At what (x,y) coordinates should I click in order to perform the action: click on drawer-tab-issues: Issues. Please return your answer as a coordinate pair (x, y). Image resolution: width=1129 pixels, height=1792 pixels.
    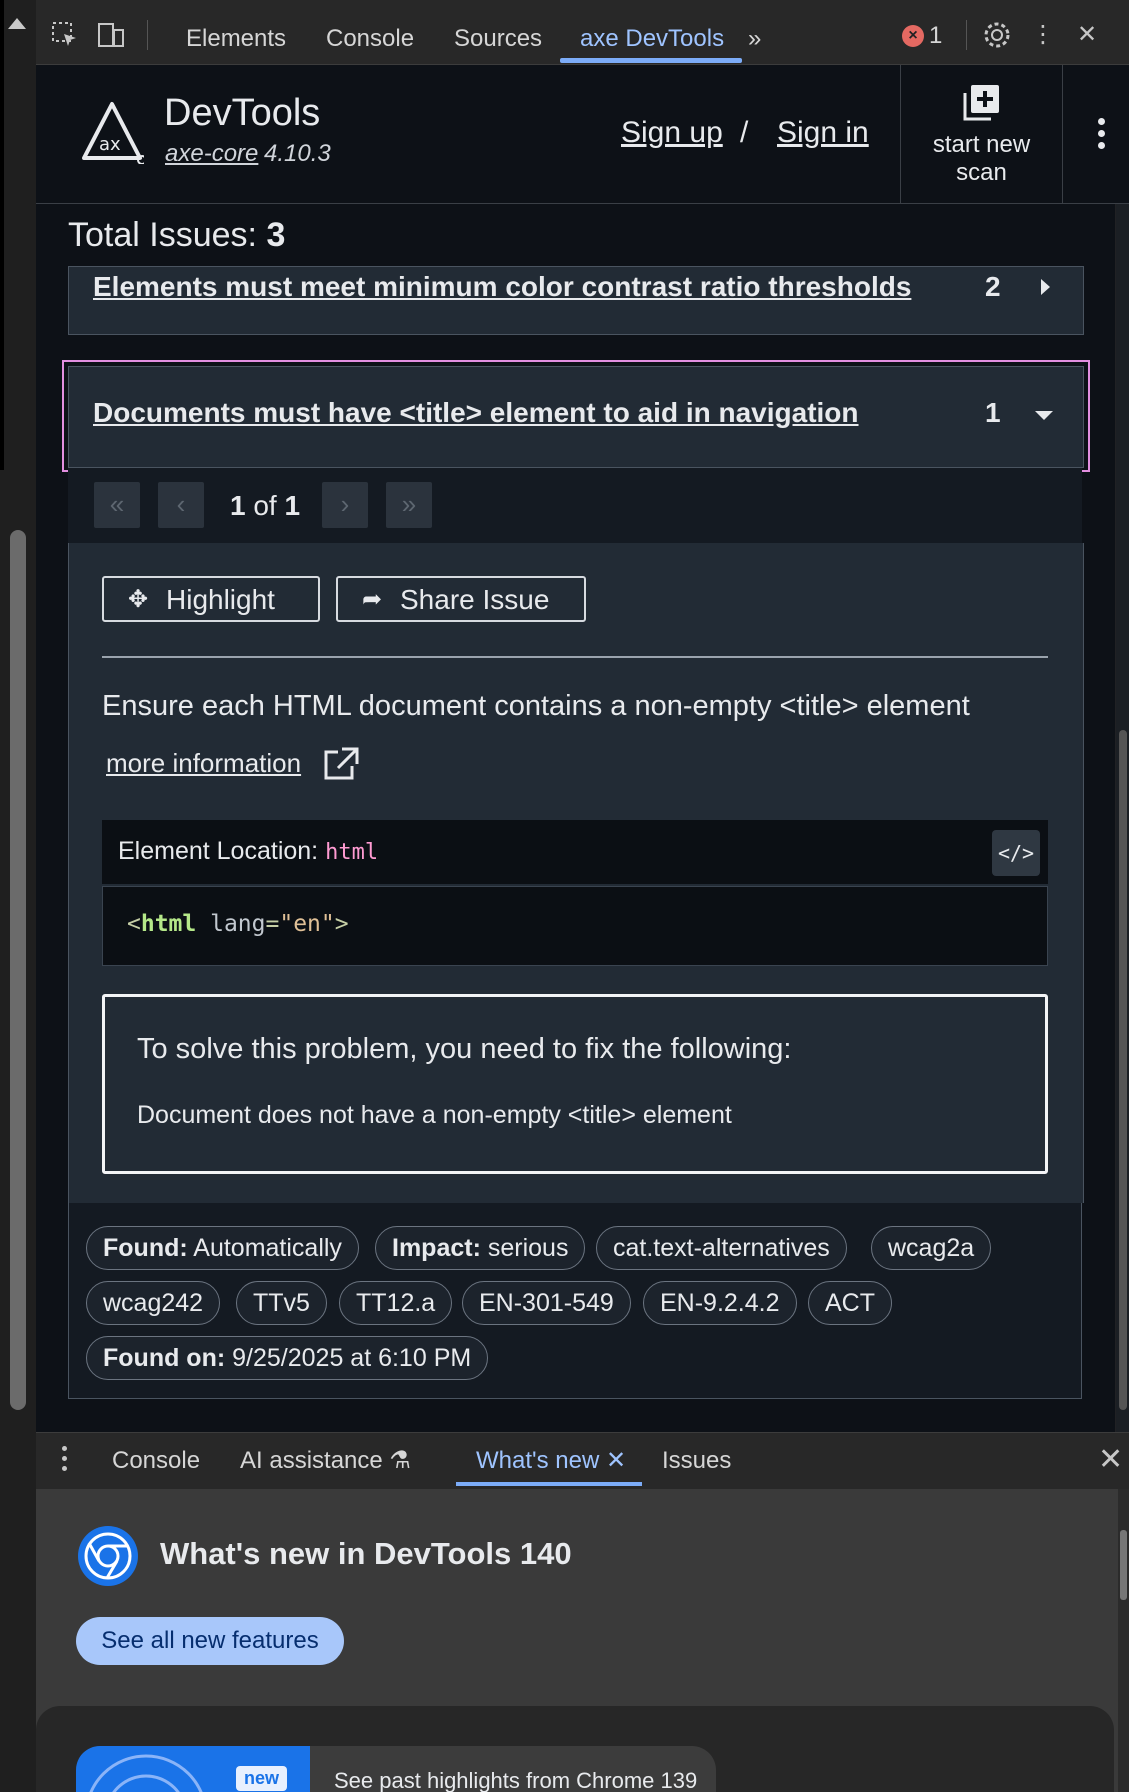
    Looking at the image, I should click on (696, 1461).